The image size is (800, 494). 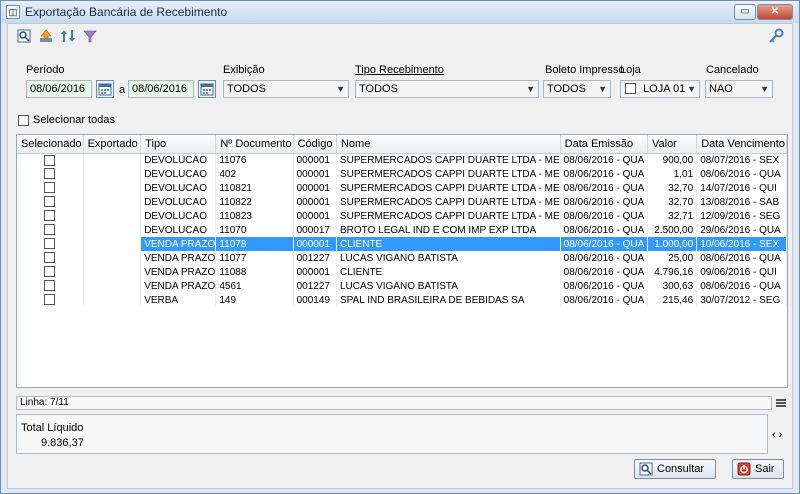 What do you see at coordinates (105, 89) in the screenshot?
I see `calendar-start-icon` at bounding box center [105, 89].